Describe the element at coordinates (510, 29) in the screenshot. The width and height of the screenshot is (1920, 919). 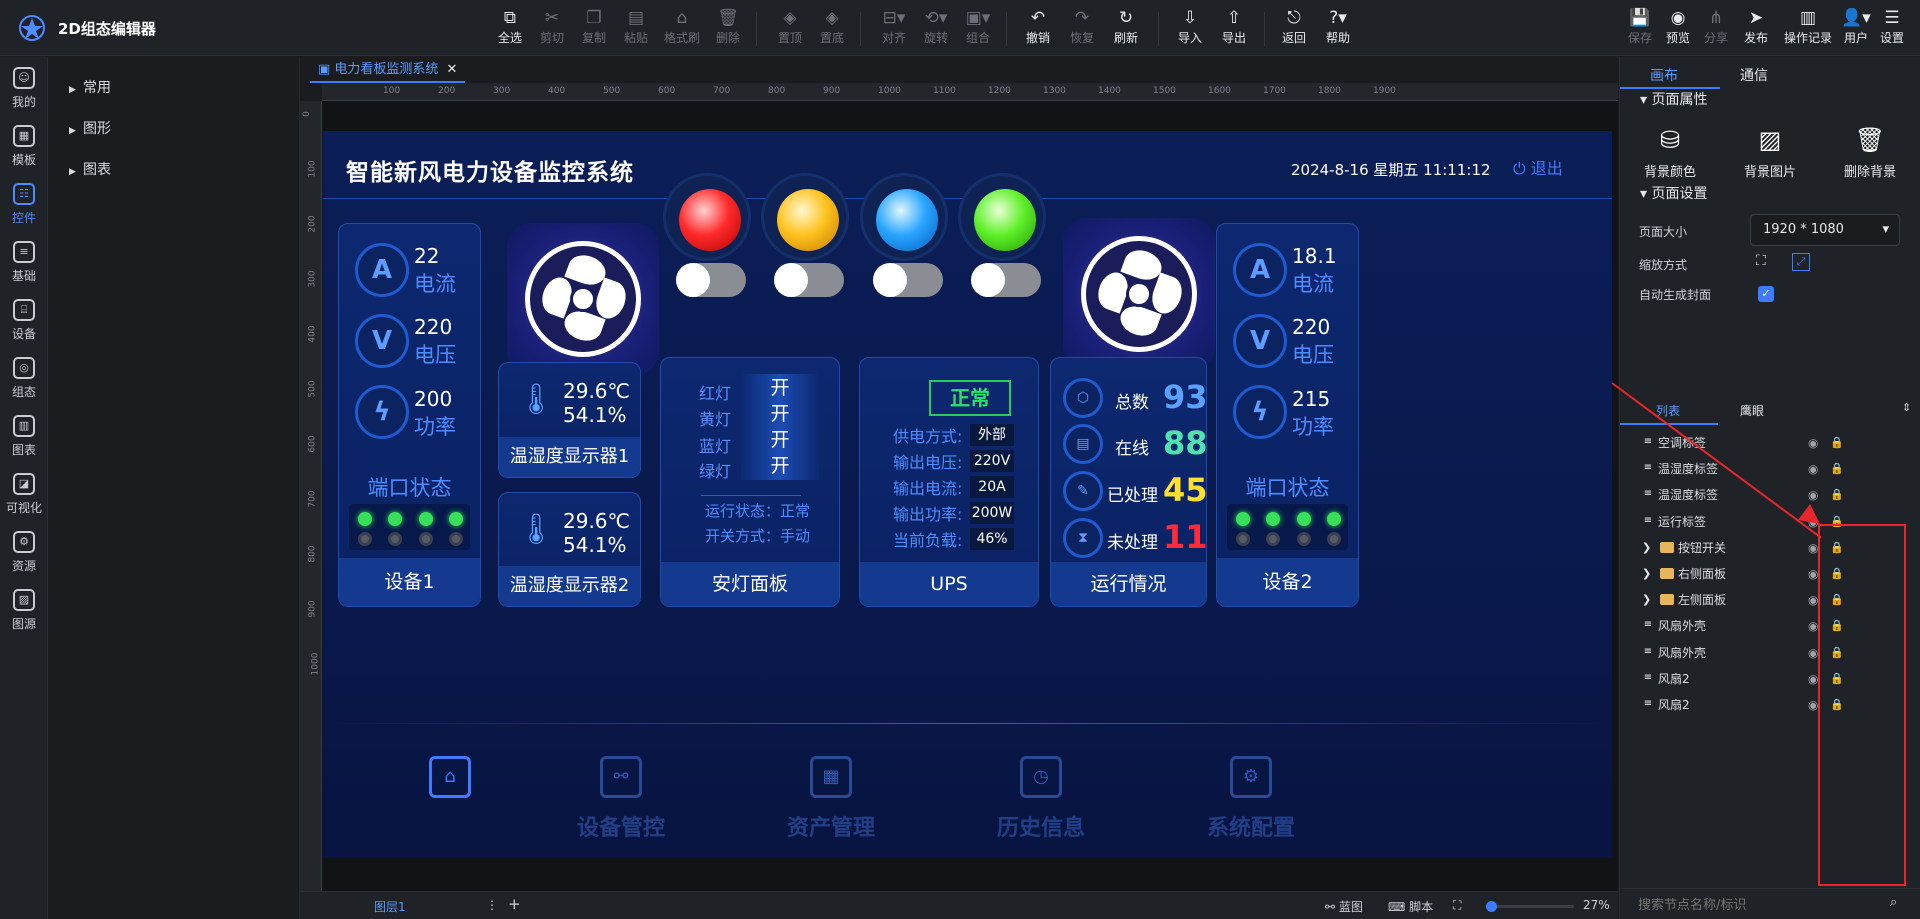
I see `select-all-button: ⧉ 全选` at that location.